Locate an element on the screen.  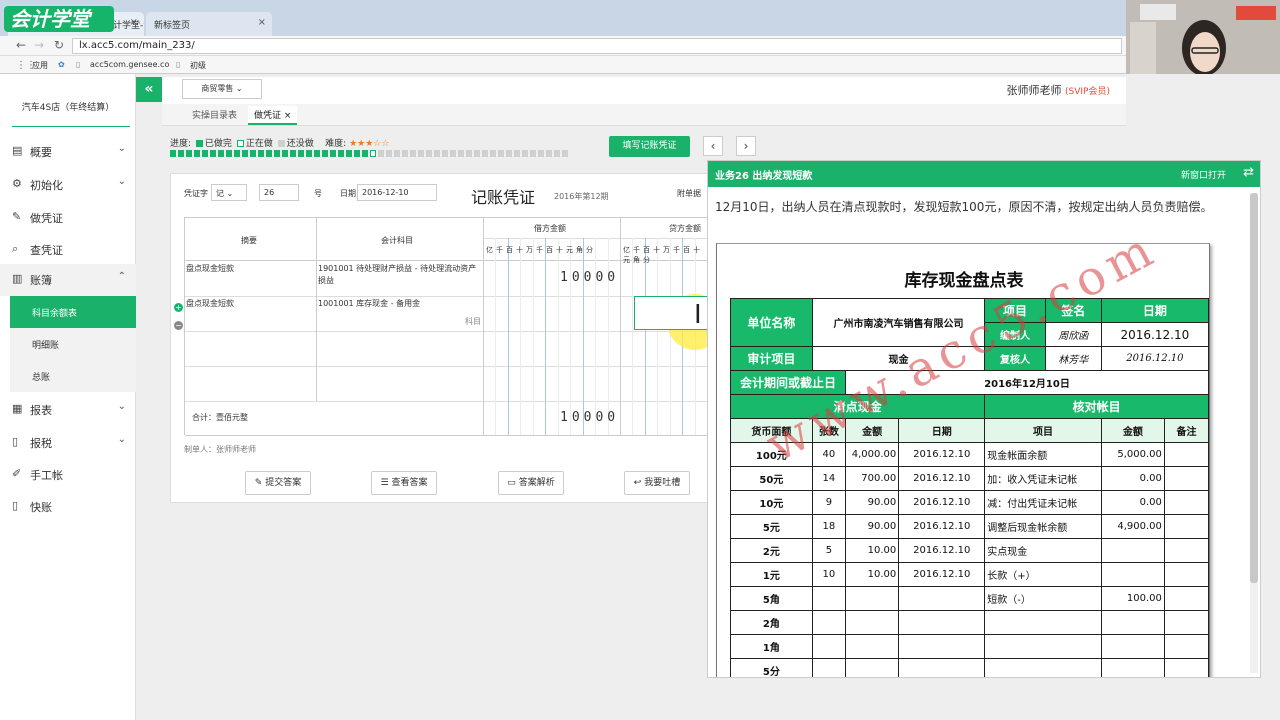
browser-tab: 新标签页 × is located at coordinates (209, 24).